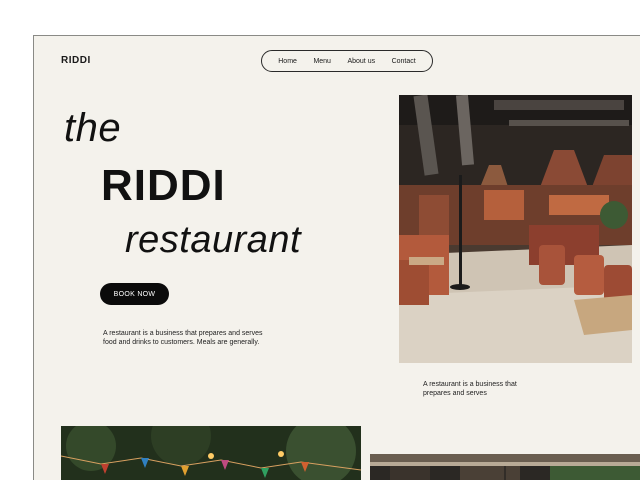 The image size is (640, 480). What do you see at coordinates (322, 61) in the screenshot?
I see `nav-menu-link: Menu` at bounding box center [322, 61].